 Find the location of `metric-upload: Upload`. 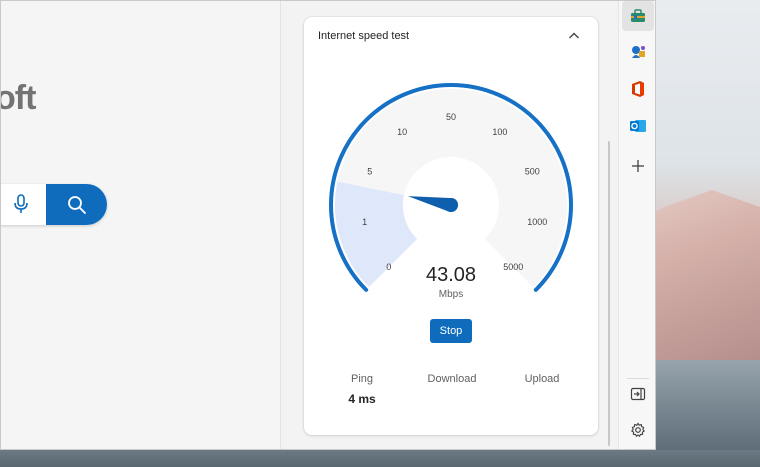

metric-upload: Upload is located at coordinates (542, 382).